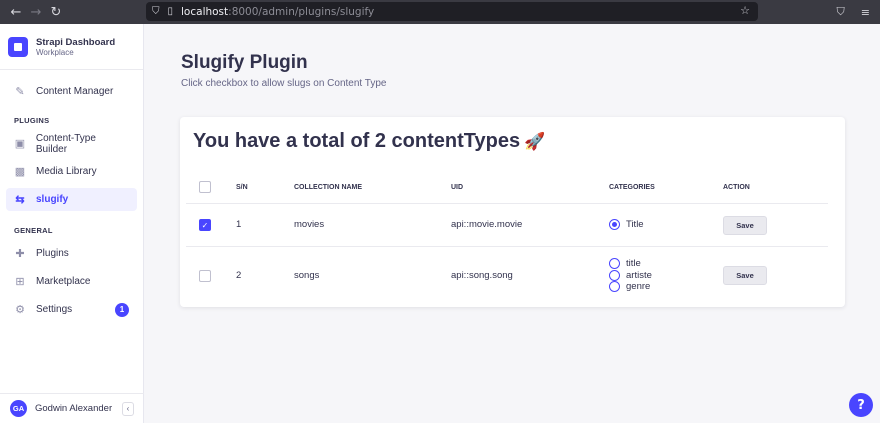  I want to click on row-categories: title artiste genre, so click(630, 275).